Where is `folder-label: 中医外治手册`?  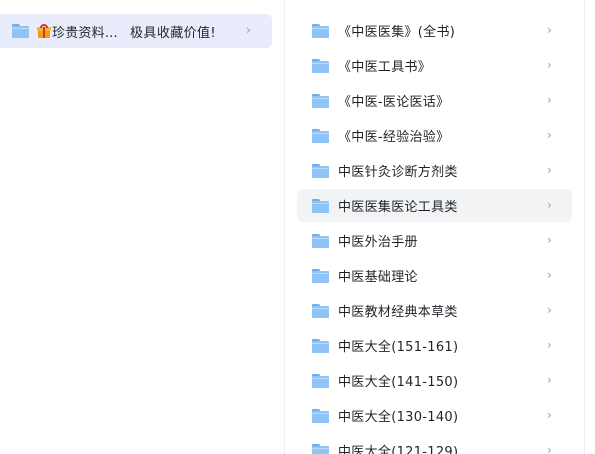
folder-label: 中医外治手册 is located at coordinates (378, 242).